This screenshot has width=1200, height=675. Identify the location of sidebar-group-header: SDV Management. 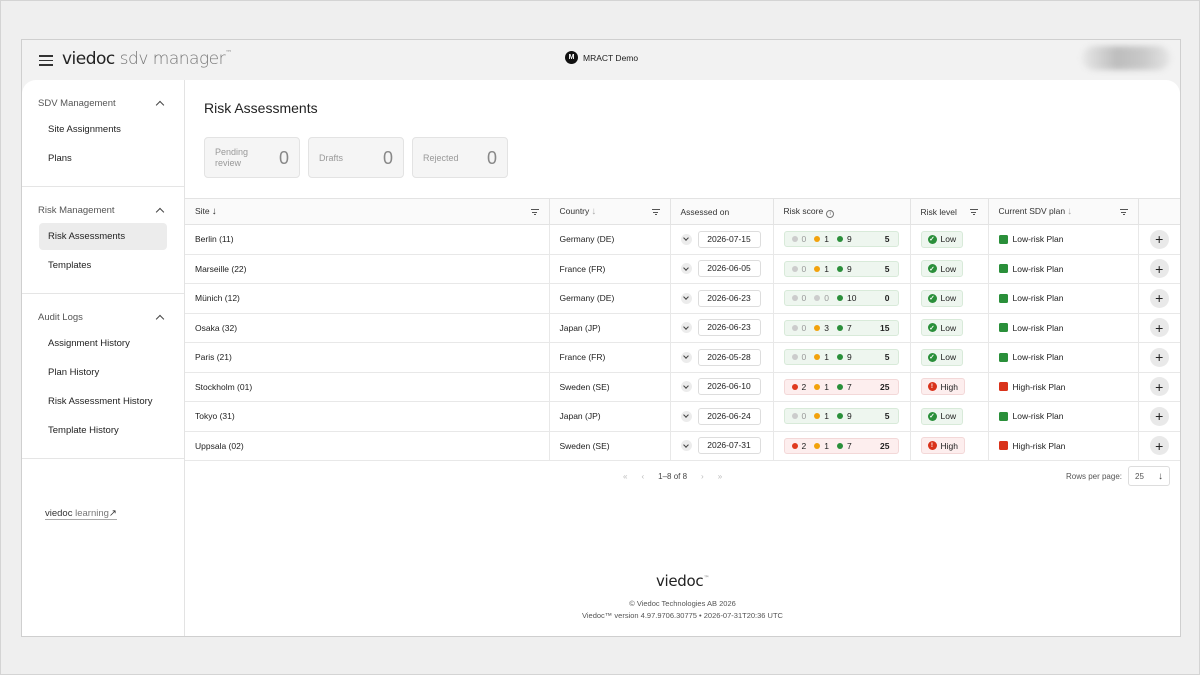
(103, 103).